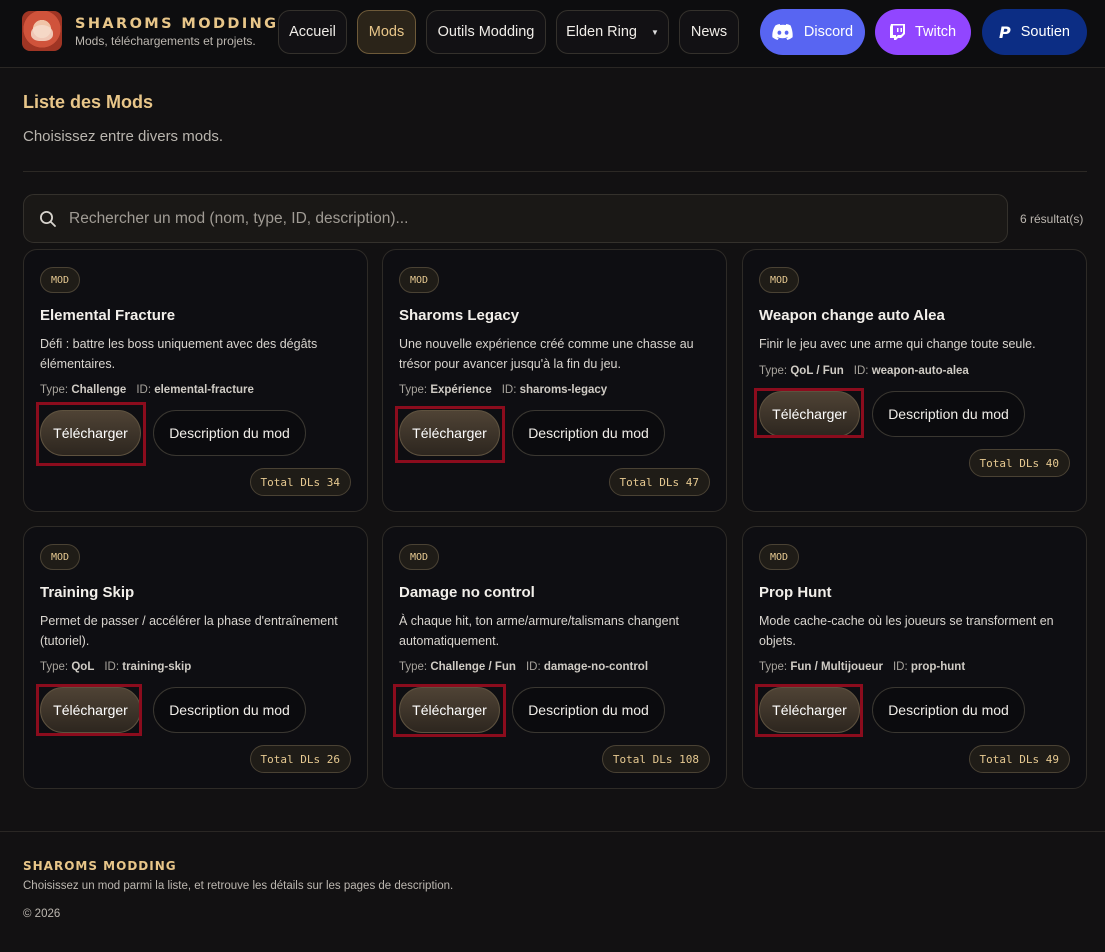 This screenshot has width=1105, height=952. I want to click on nav-label: News, so click(709, 32).